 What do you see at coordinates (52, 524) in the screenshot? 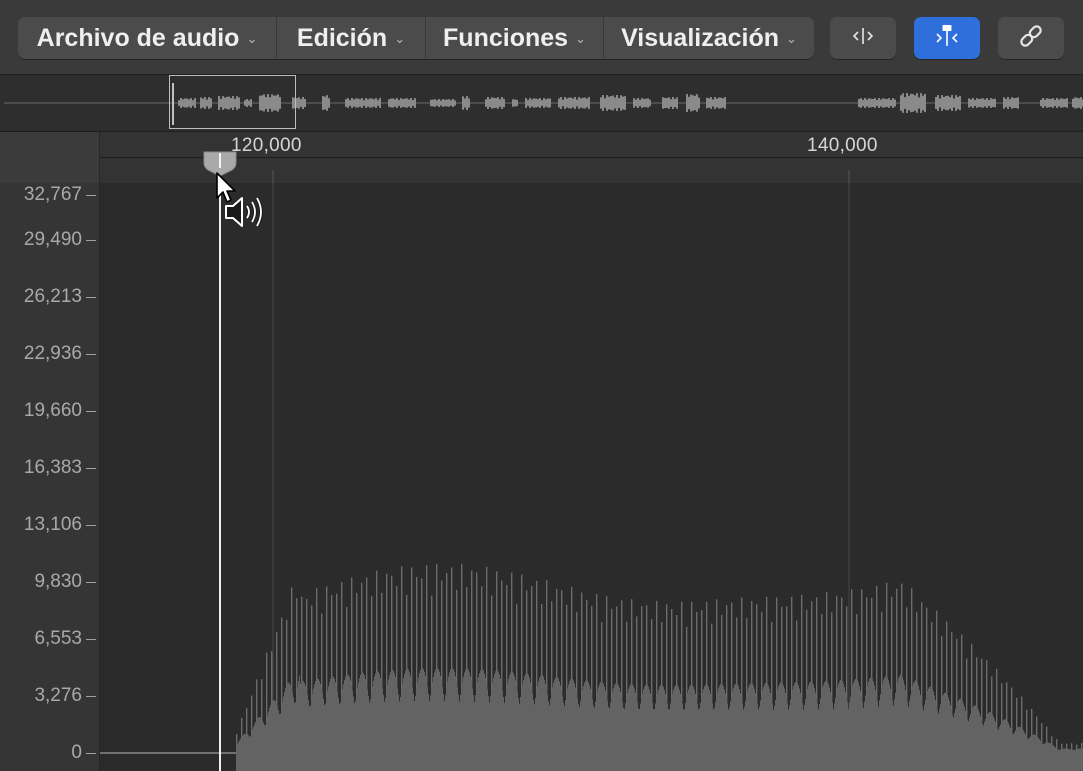
I see `y-label: 13,106` at bounding box center [52, 524].